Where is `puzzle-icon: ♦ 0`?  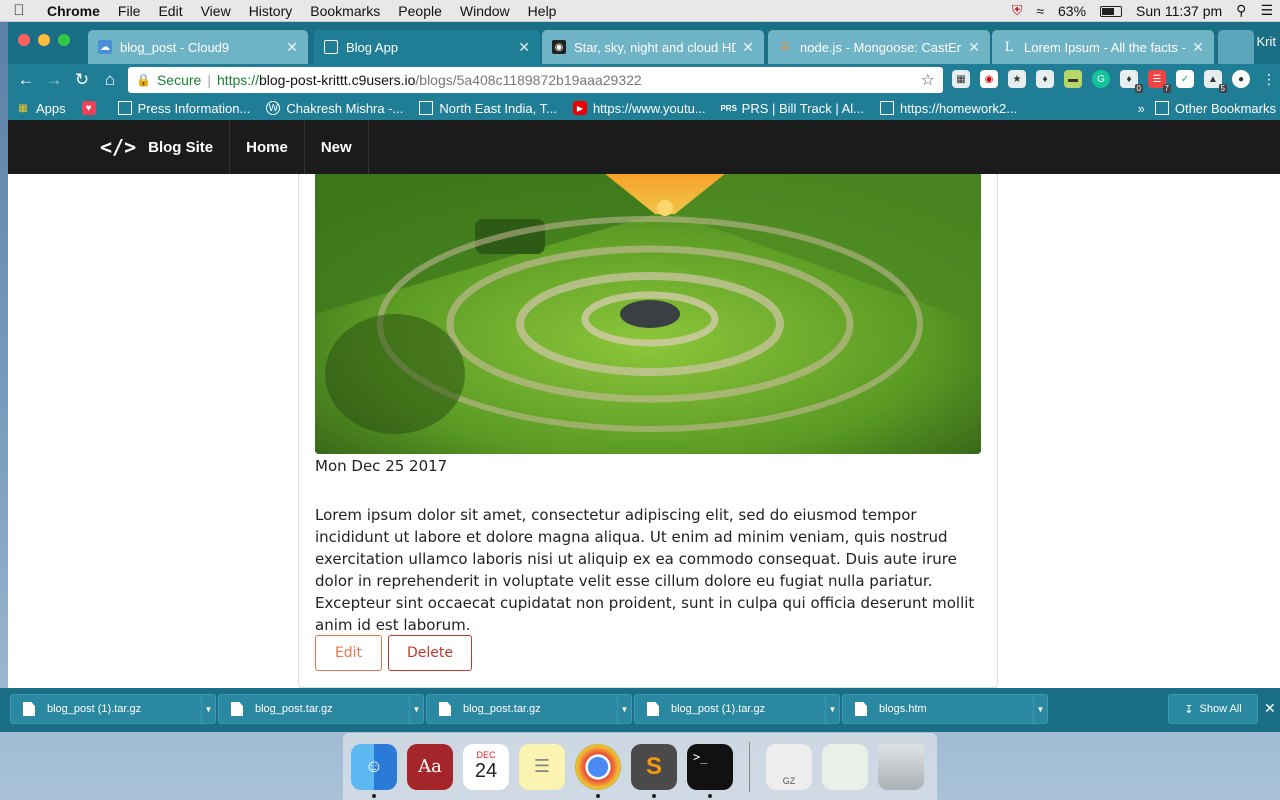 puzzle-icon: ♦ 0 is located at coordinates (1131, 81).